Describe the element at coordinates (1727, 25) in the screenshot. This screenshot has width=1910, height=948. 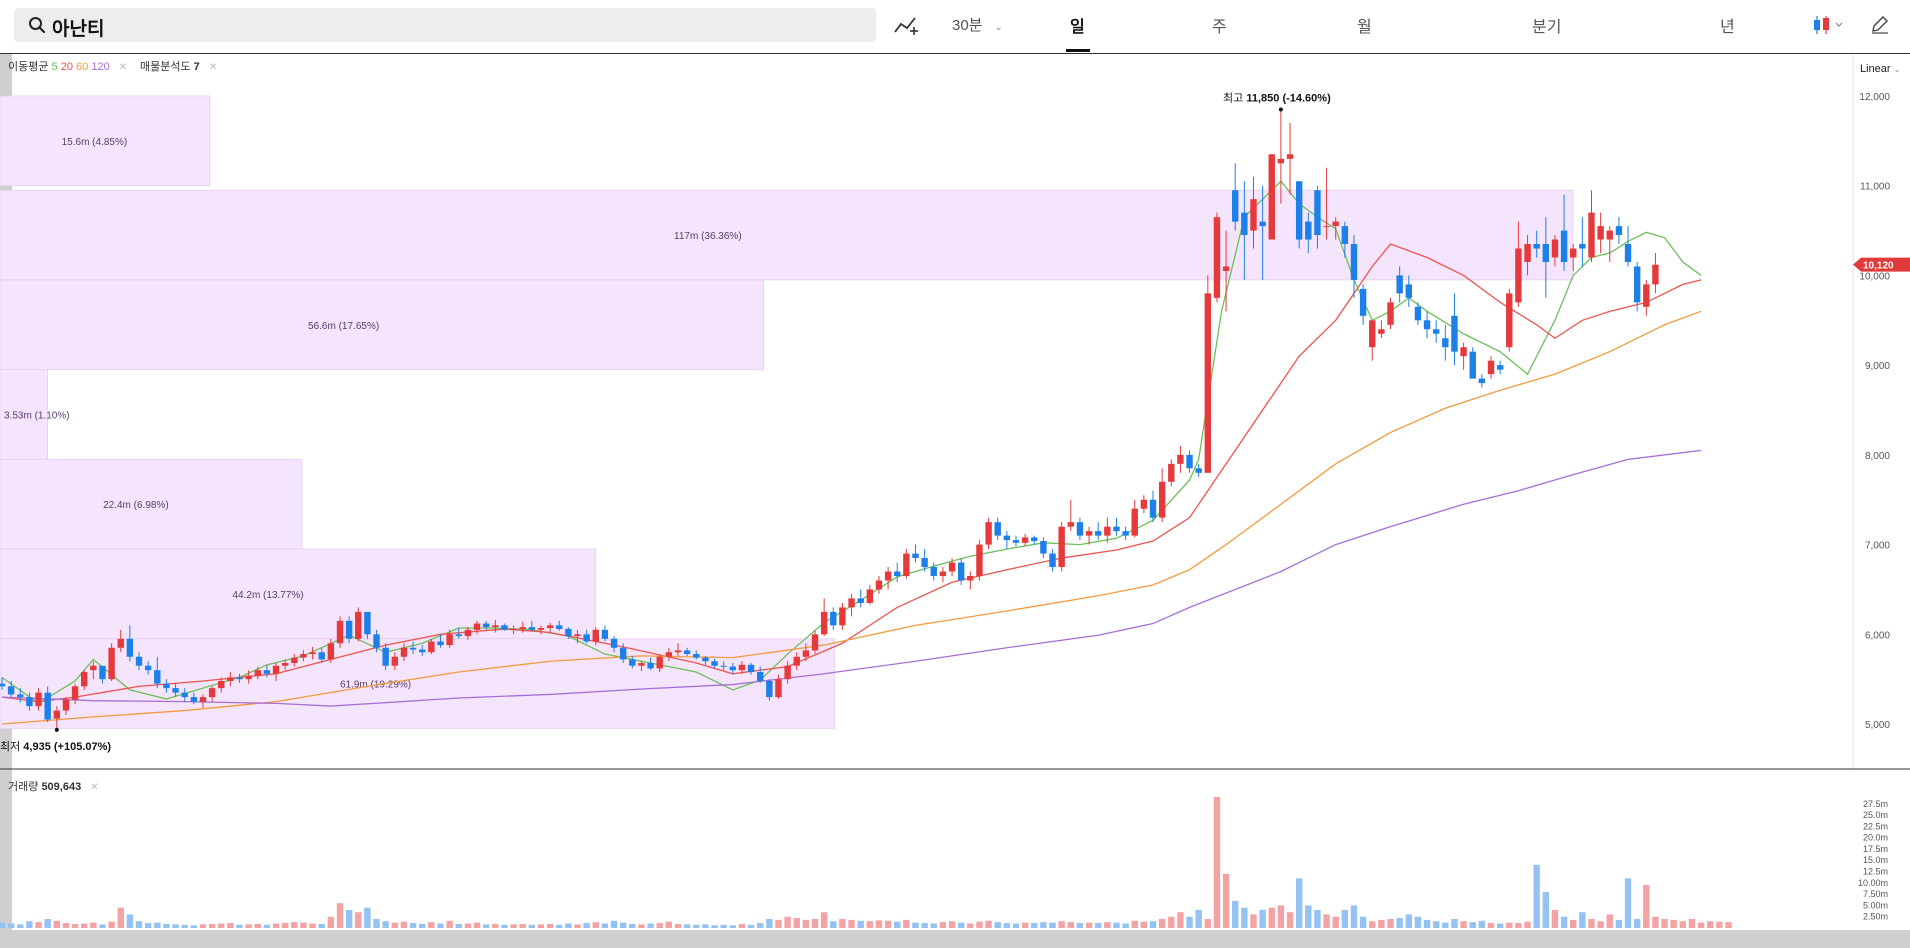
I see `tab-year: 년` at that location.